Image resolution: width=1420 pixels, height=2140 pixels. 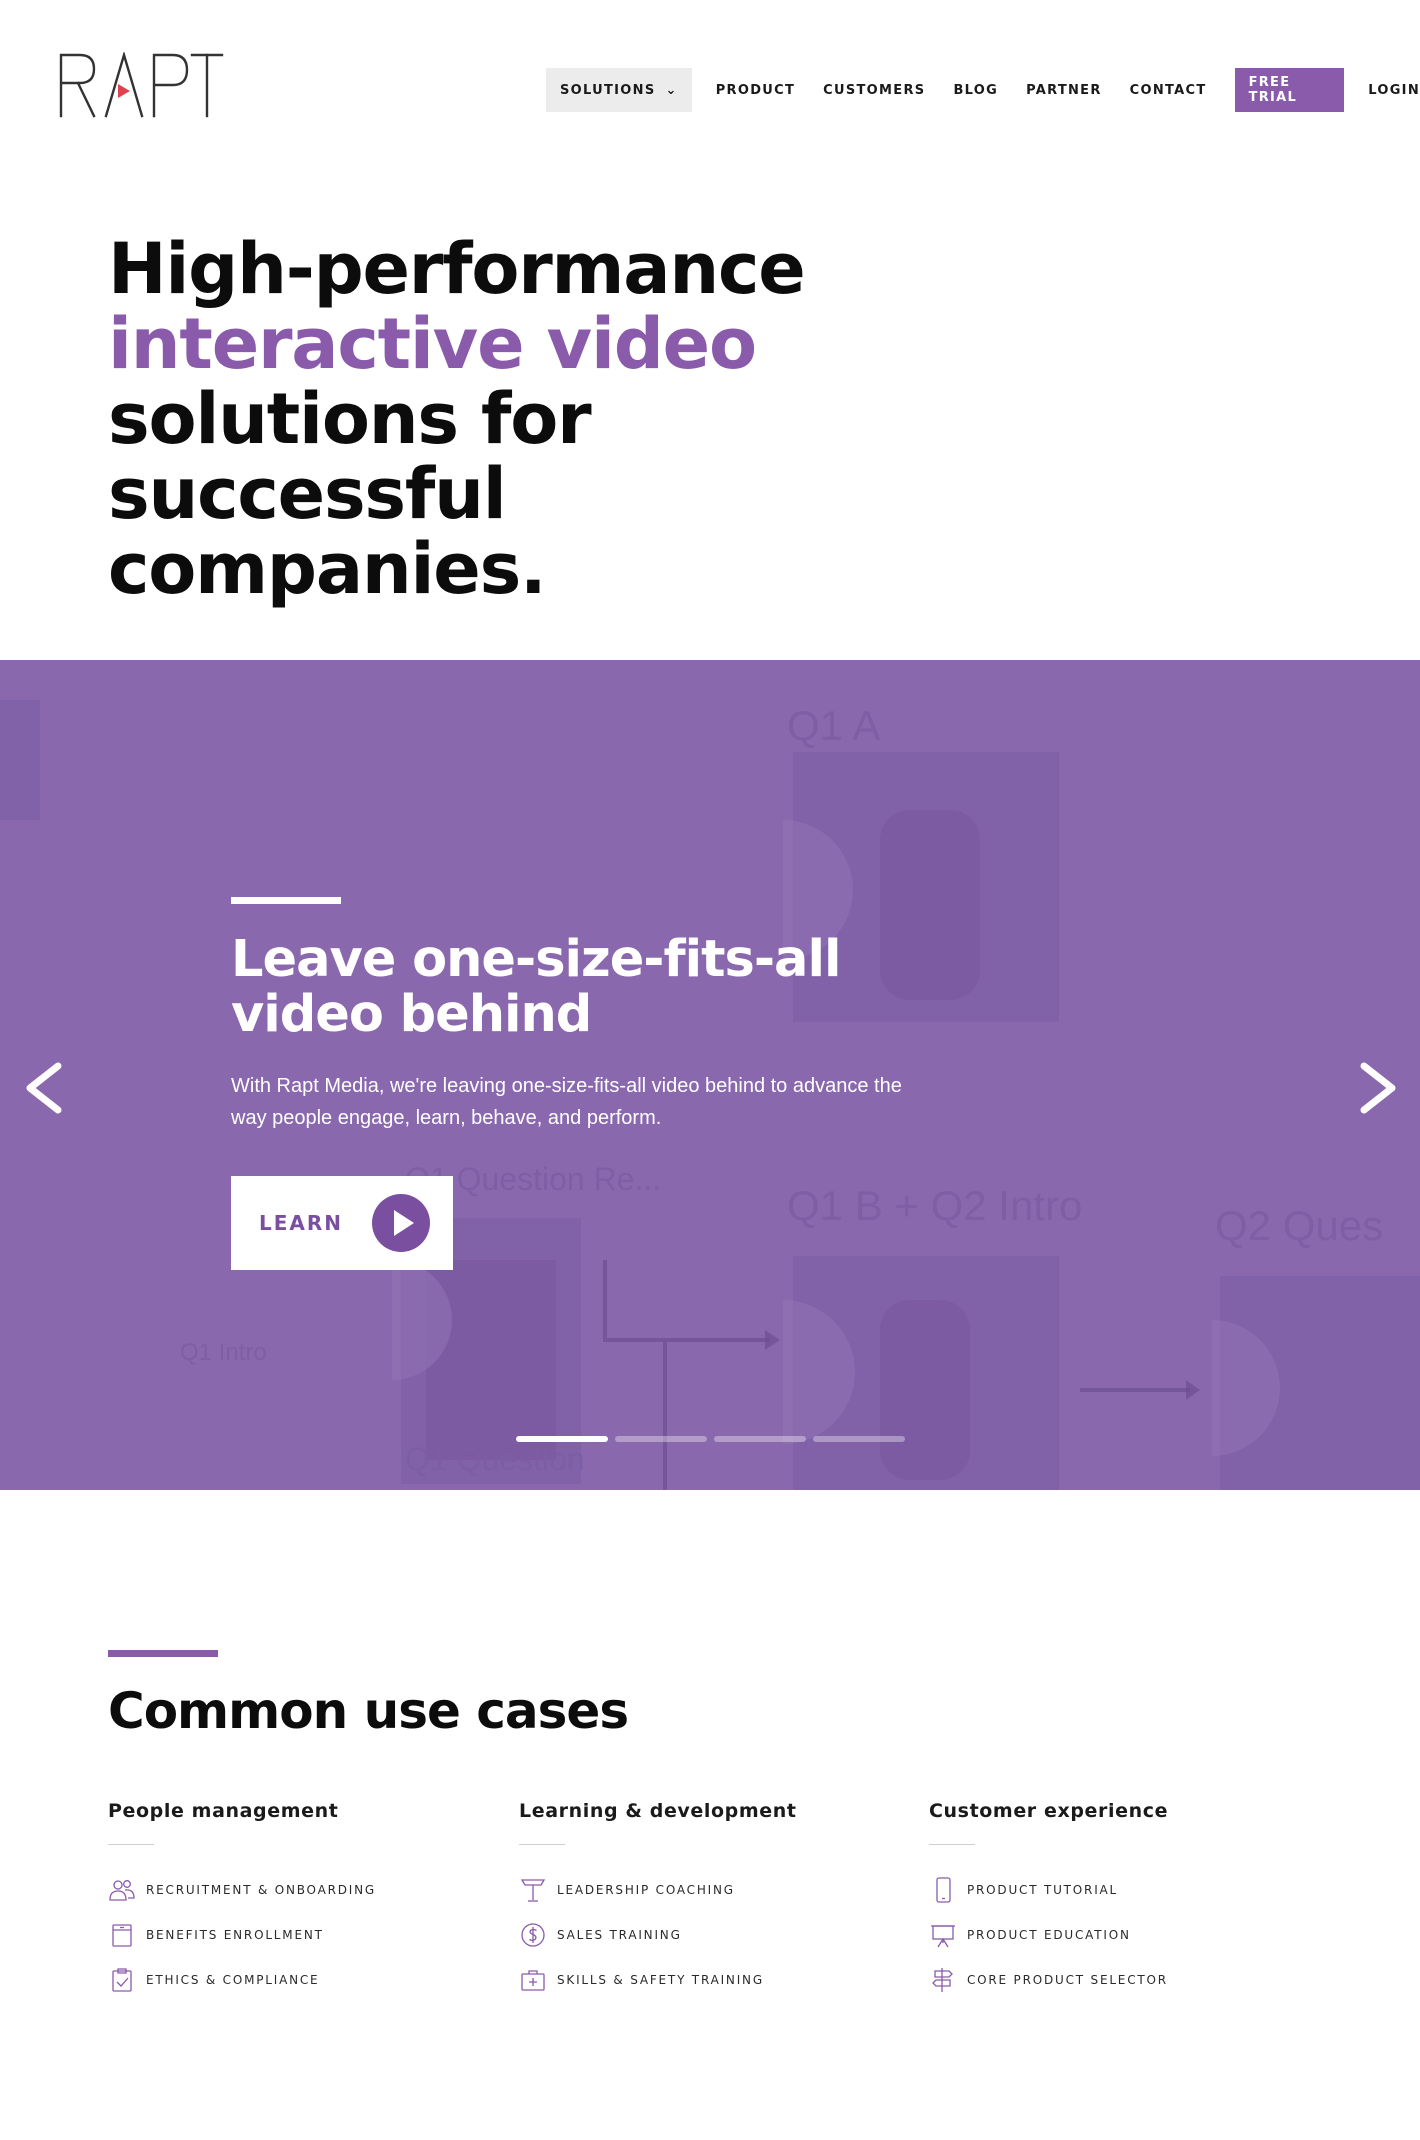 I want to click on use-case-item: LEADERSHIP COACHING, so click(x=719, y=1889).